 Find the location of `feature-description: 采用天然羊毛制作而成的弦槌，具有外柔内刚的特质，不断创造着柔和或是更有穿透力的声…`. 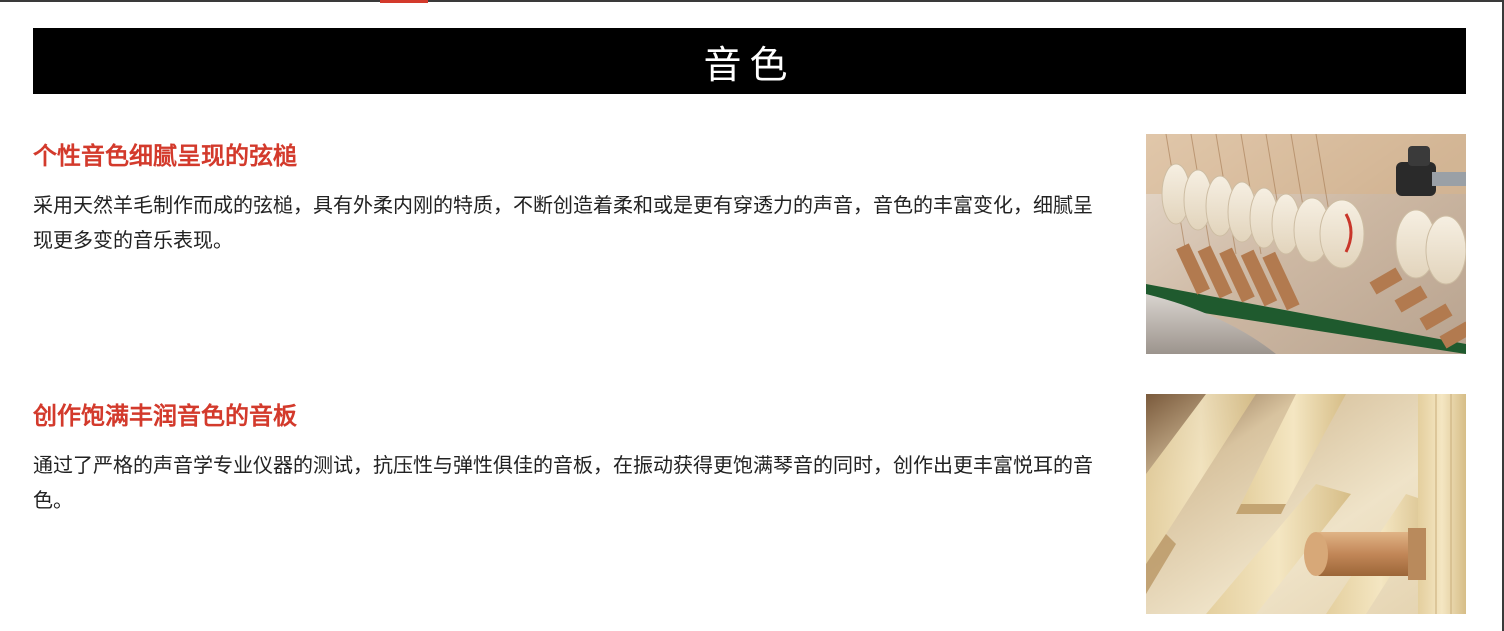

feature-description: 采用天然羊毛制作而成的弦槌，具有外柔内刚的特质，不断创造着柔和或是更有穿透力的声… is located at coordinates (563, 222).